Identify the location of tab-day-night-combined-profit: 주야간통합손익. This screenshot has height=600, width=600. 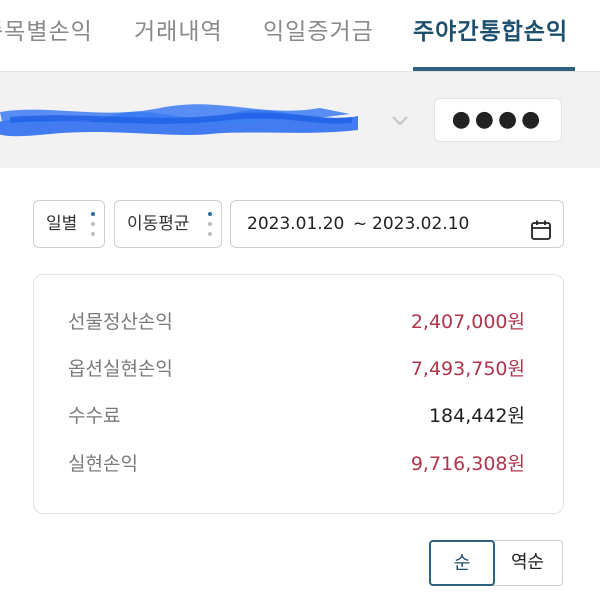
(490, 32).